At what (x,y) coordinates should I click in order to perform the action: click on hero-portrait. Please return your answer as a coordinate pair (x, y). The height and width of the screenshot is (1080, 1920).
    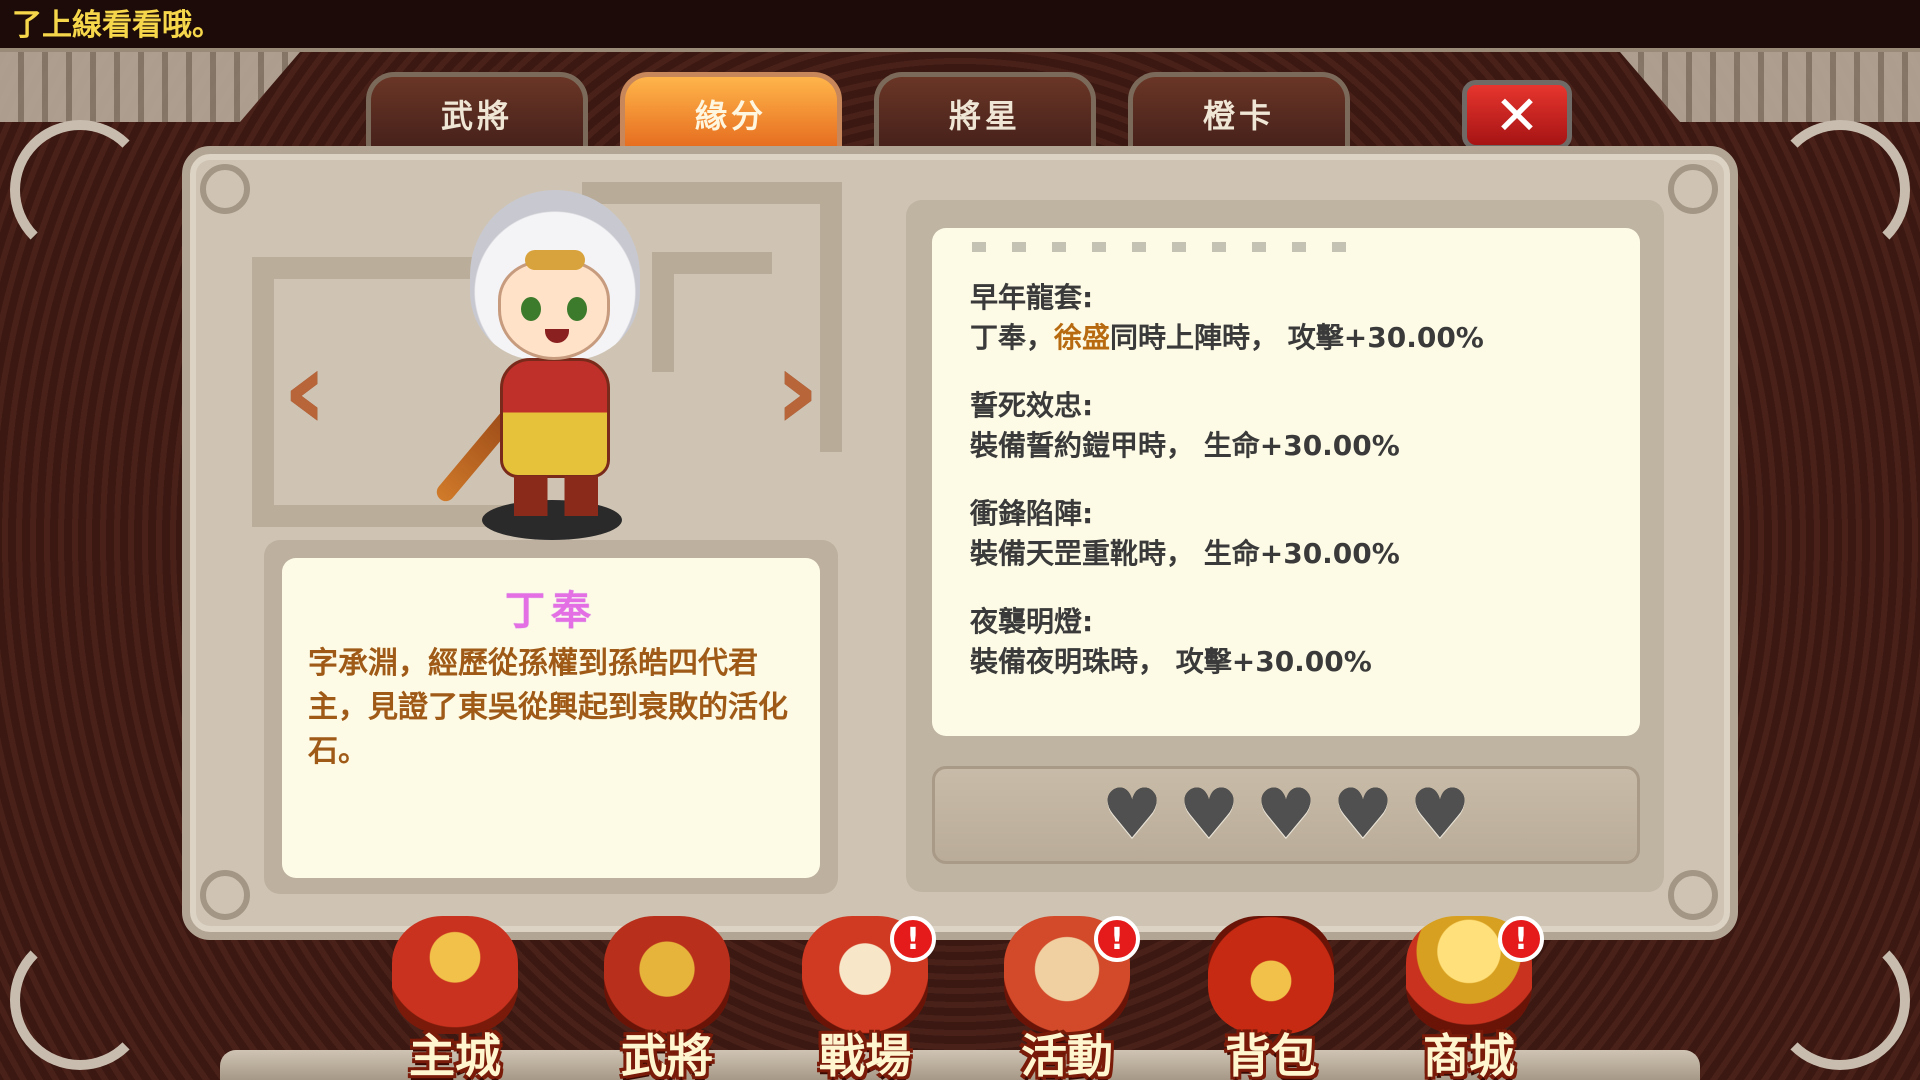
    Looking at the image, I should click on (550, 365).